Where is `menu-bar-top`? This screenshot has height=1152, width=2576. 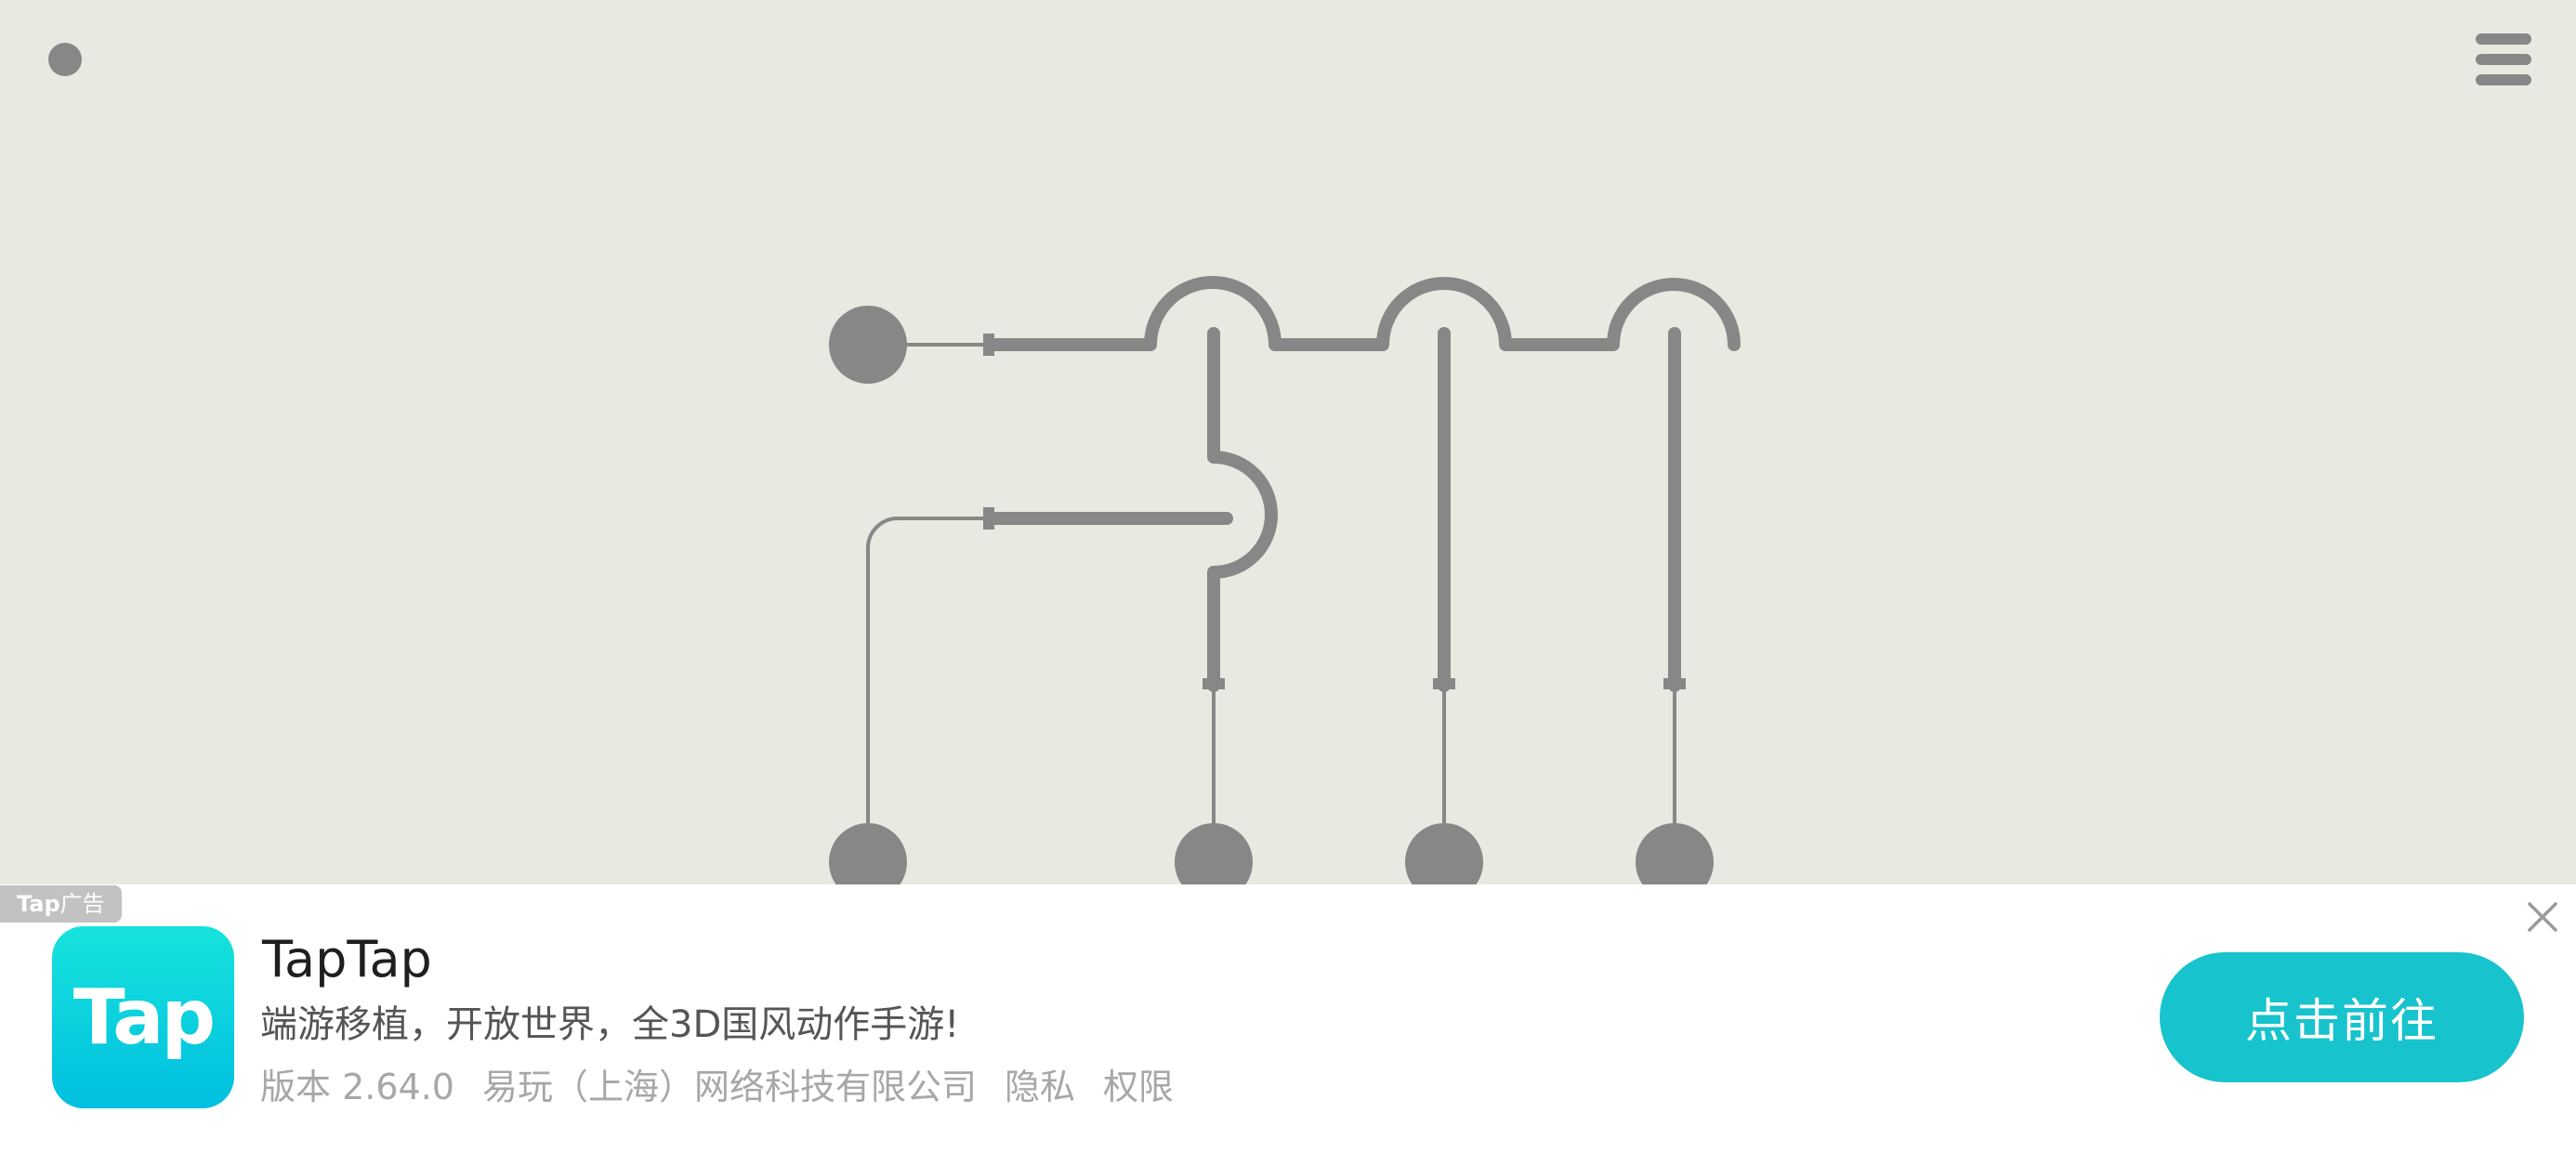
menu-bar-top is located at coordinates (2503, 39).